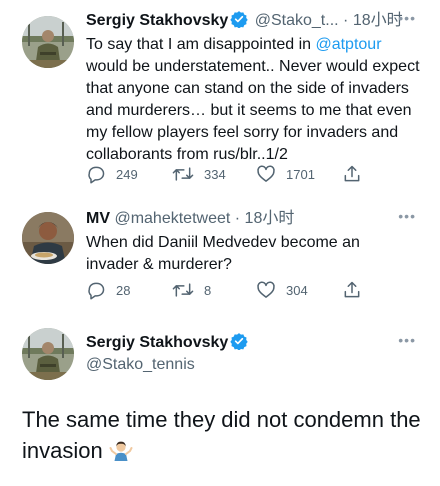 The image size is (440, 486). I want to click on person-shrugging-emoji, so click(121, 454).